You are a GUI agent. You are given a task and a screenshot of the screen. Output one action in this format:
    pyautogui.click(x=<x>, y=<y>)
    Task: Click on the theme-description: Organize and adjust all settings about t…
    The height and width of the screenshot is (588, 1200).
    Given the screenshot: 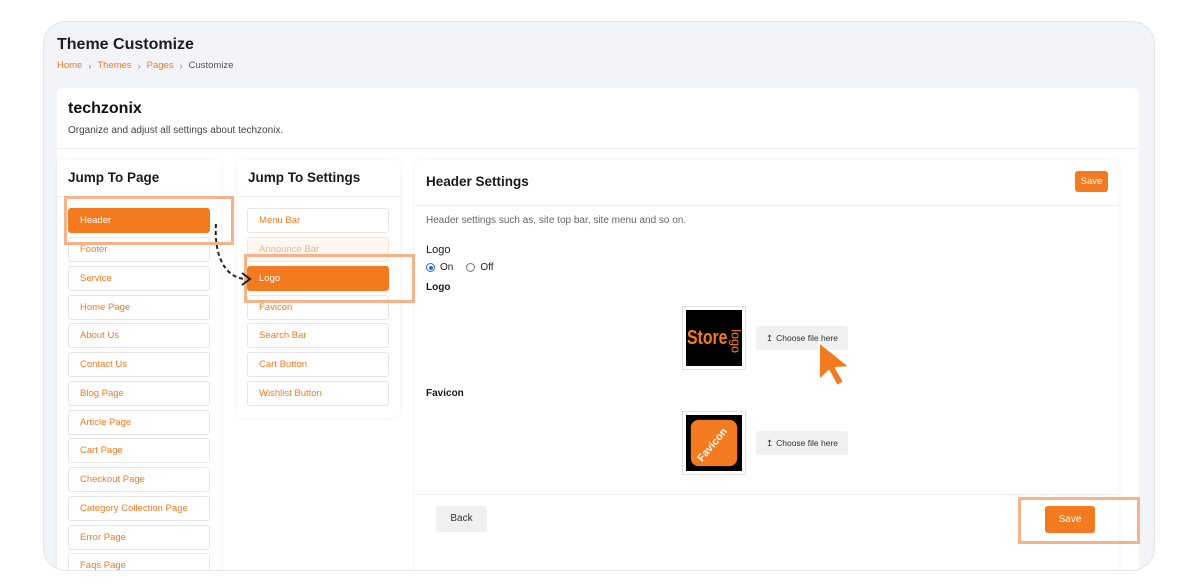 What is the action you would take?
    pyautogui.click(x=176, y=130)
    